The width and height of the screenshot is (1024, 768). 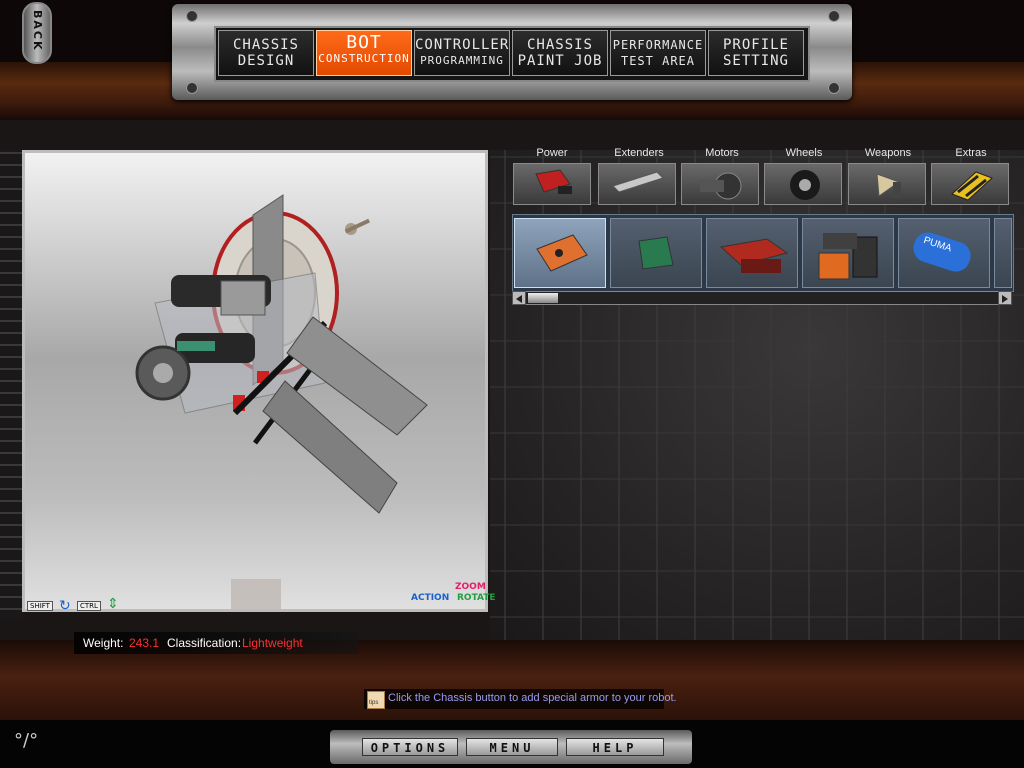 I want to click on part-dual-battery, so click(x=848, y=253).